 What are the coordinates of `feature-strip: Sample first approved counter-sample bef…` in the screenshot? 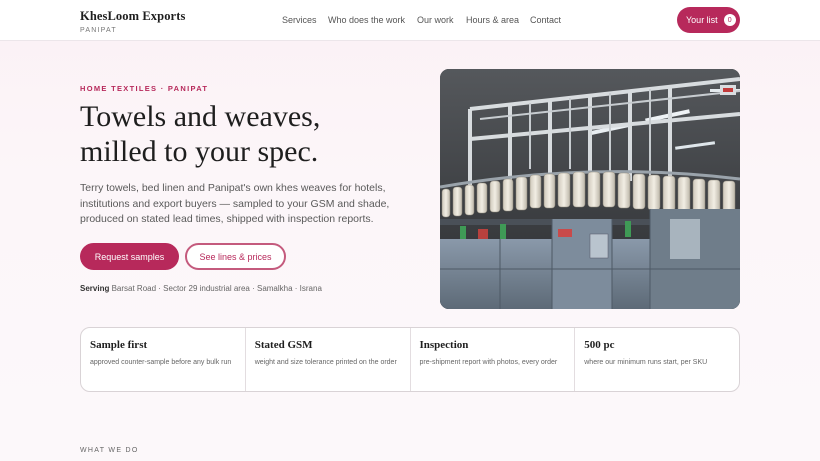 It's located at (410, 359).